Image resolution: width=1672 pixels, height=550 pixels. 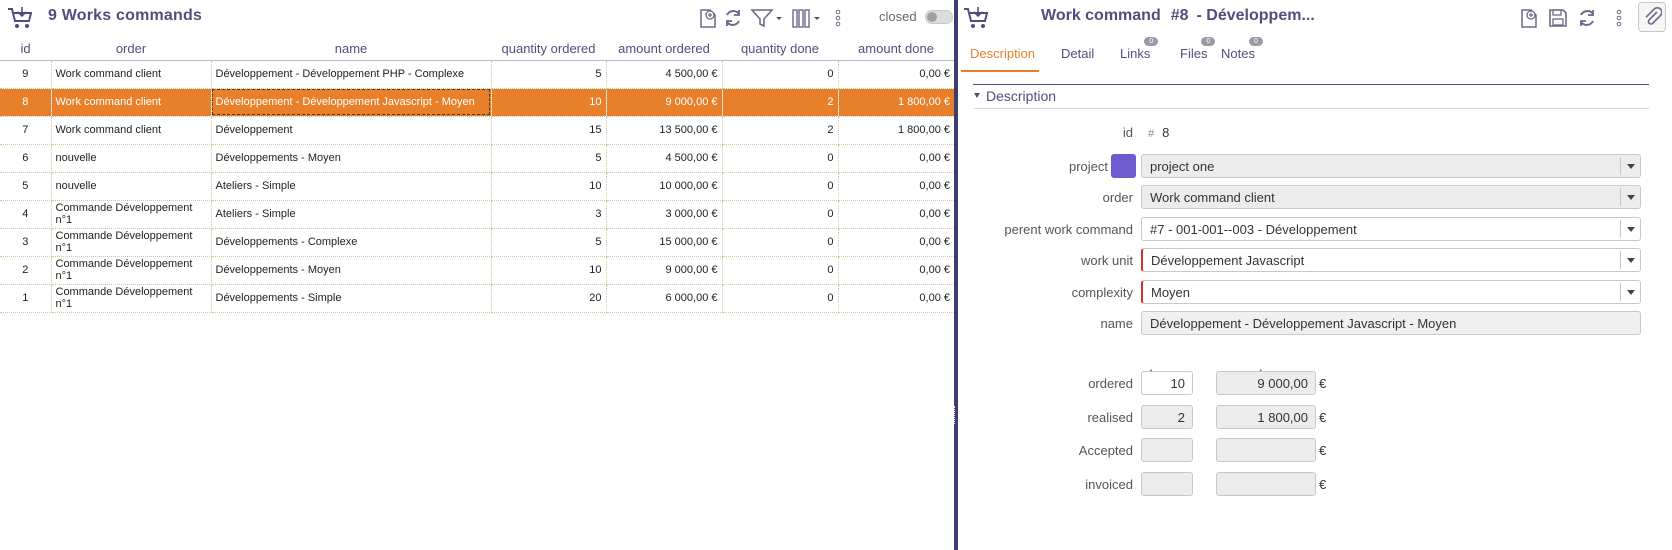 I want to click on cell-amount-ordered: 9 000,00 €, so click(x=664, y=102).